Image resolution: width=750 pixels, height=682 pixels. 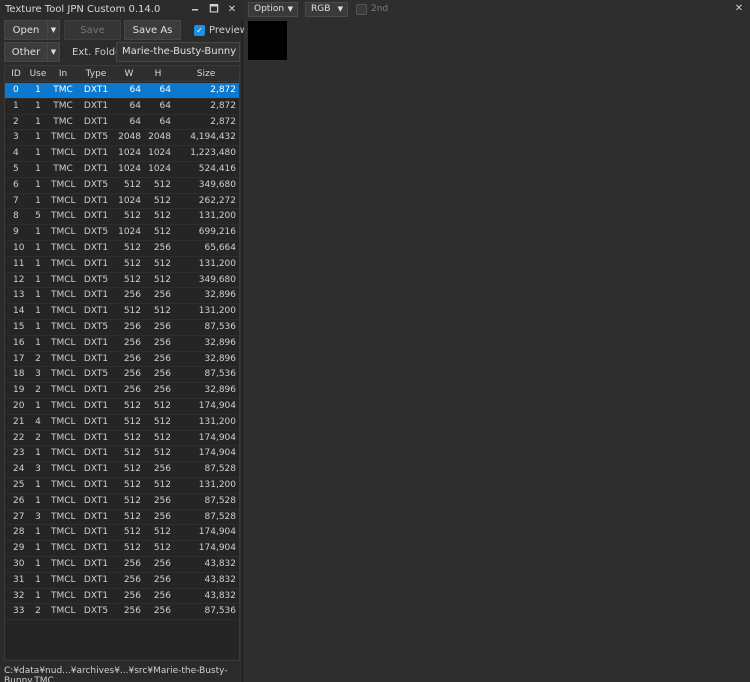 What do you see at coordinates (26, 30) in the screenshot?
I see `open-button: Open` at bounding box center [26, 30].